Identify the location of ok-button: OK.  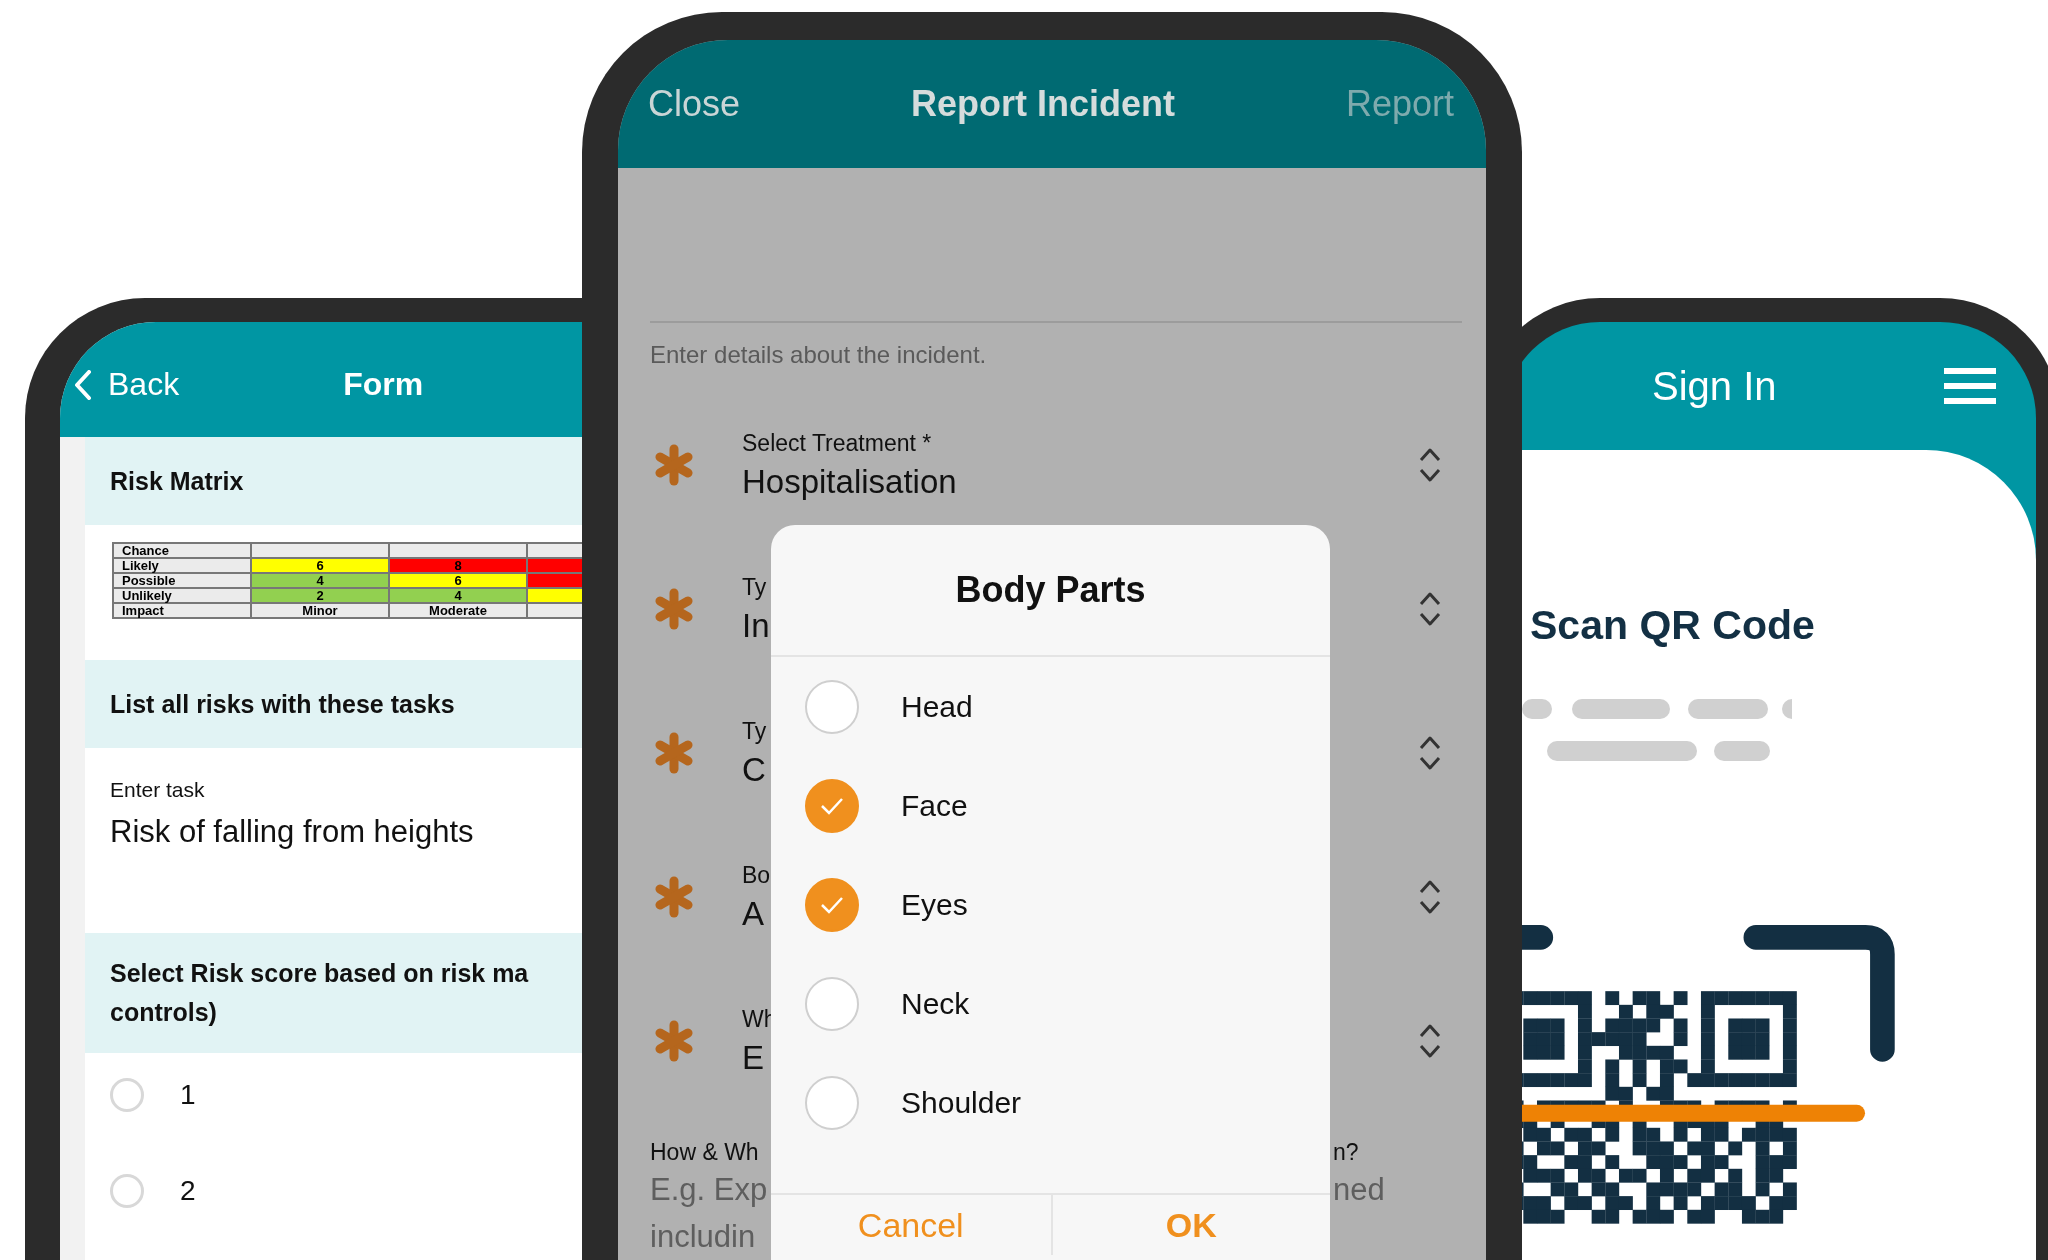
(1190, 1225).